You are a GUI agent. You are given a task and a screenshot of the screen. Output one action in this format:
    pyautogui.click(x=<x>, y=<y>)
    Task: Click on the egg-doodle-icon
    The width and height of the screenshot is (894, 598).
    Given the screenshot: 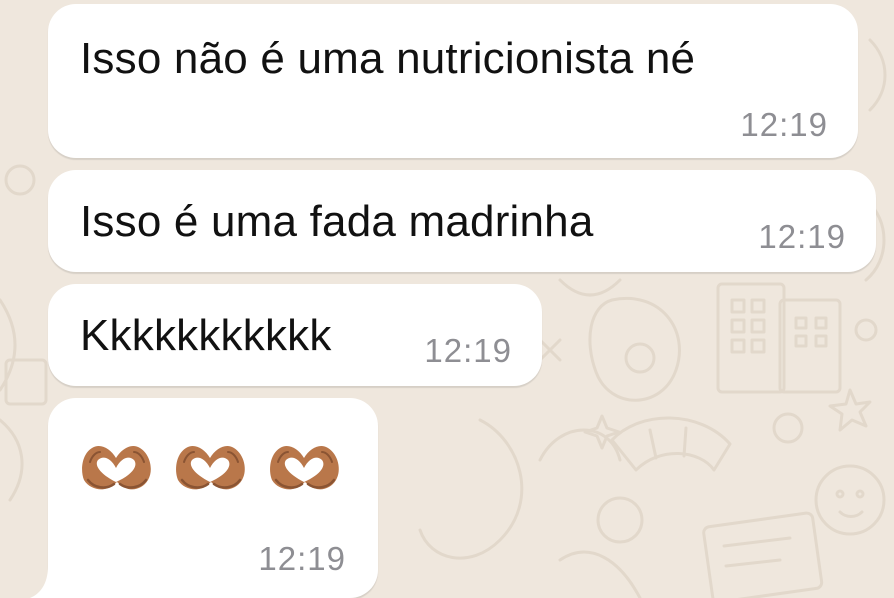 What is the action you would take?
    pyautogui.click(x=634, y=349)
    